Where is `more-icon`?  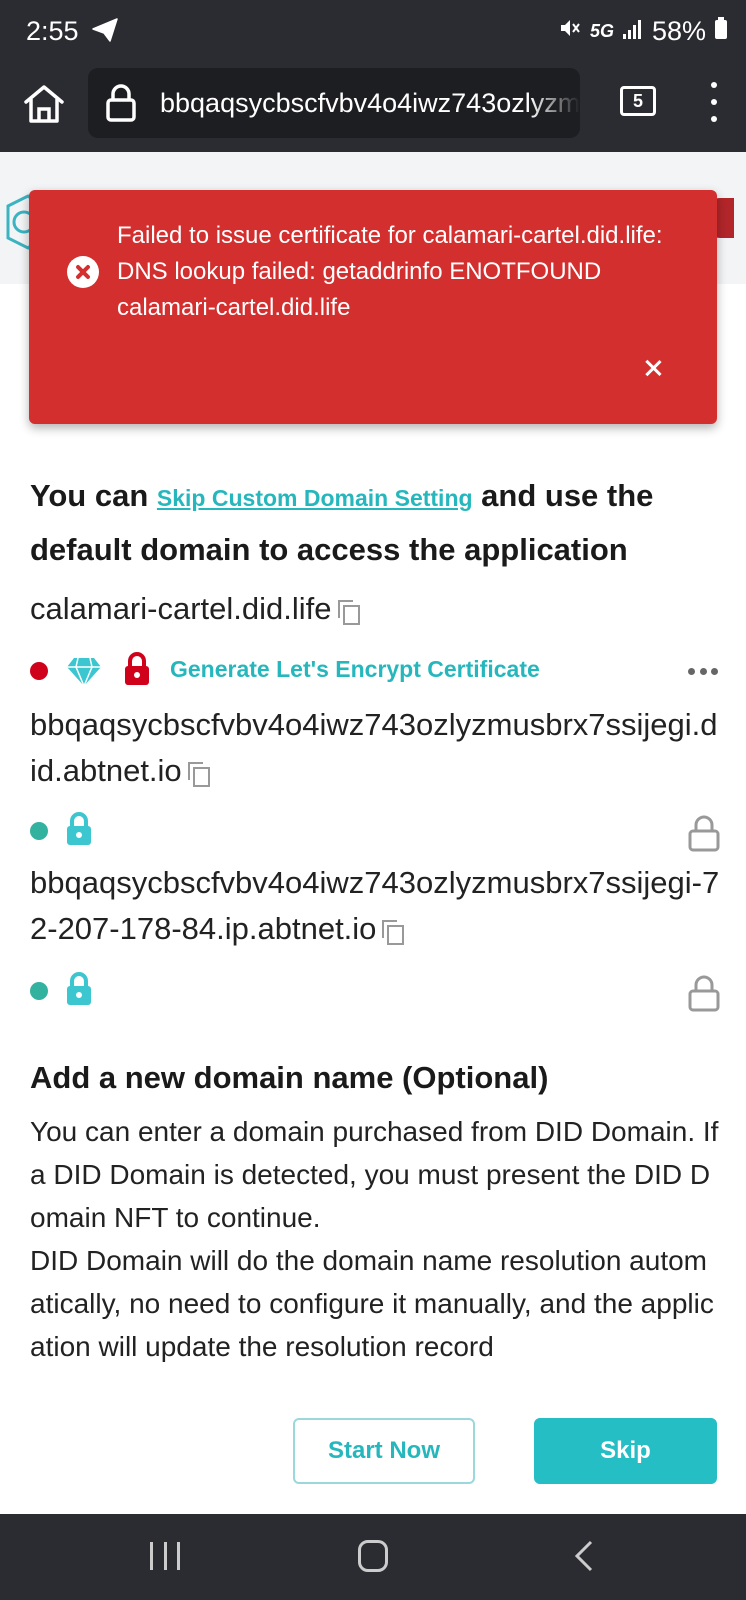 more-icon is located at coordinates (703, 672).